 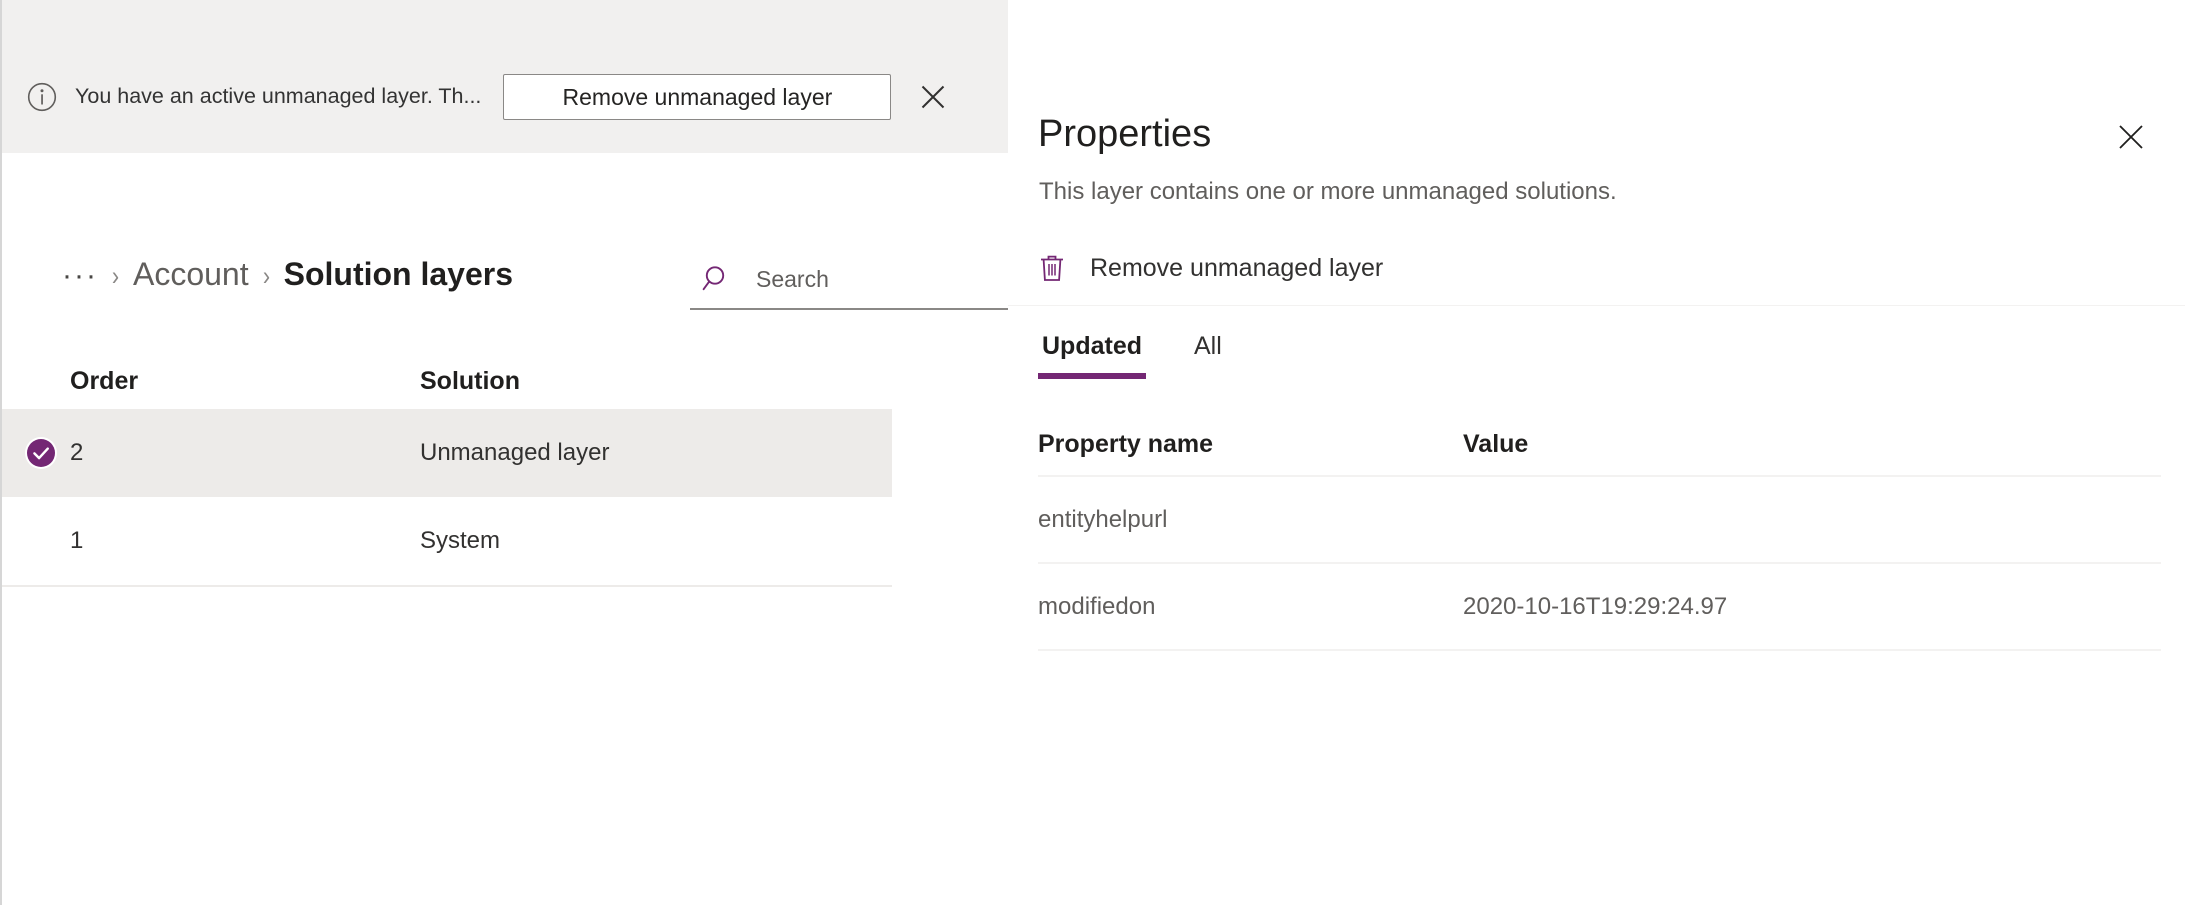 I want to click on table-row: 1 System, so click(x=447, y=541).